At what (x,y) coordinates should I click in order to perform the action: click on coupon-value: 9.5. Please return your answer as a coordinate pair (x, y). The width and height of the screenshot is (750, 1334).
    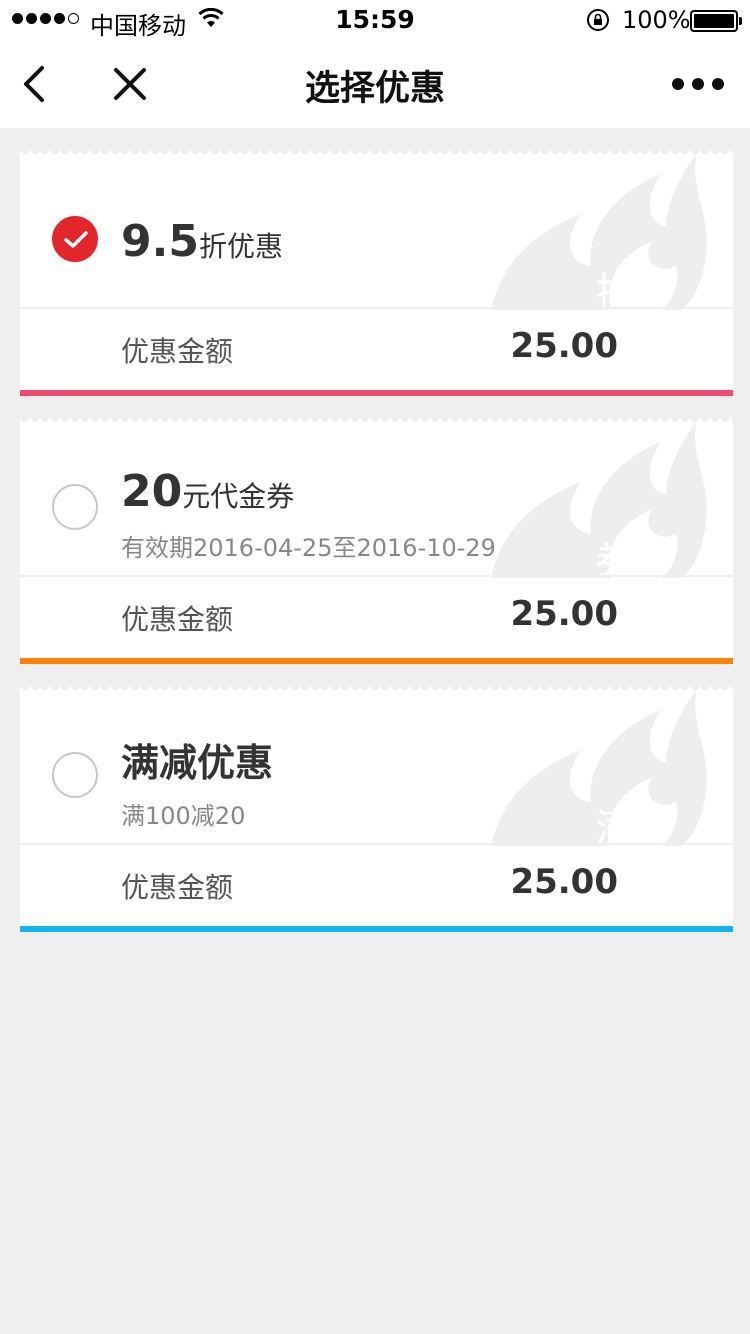
    Looking at the image, I should click on (160, 241).